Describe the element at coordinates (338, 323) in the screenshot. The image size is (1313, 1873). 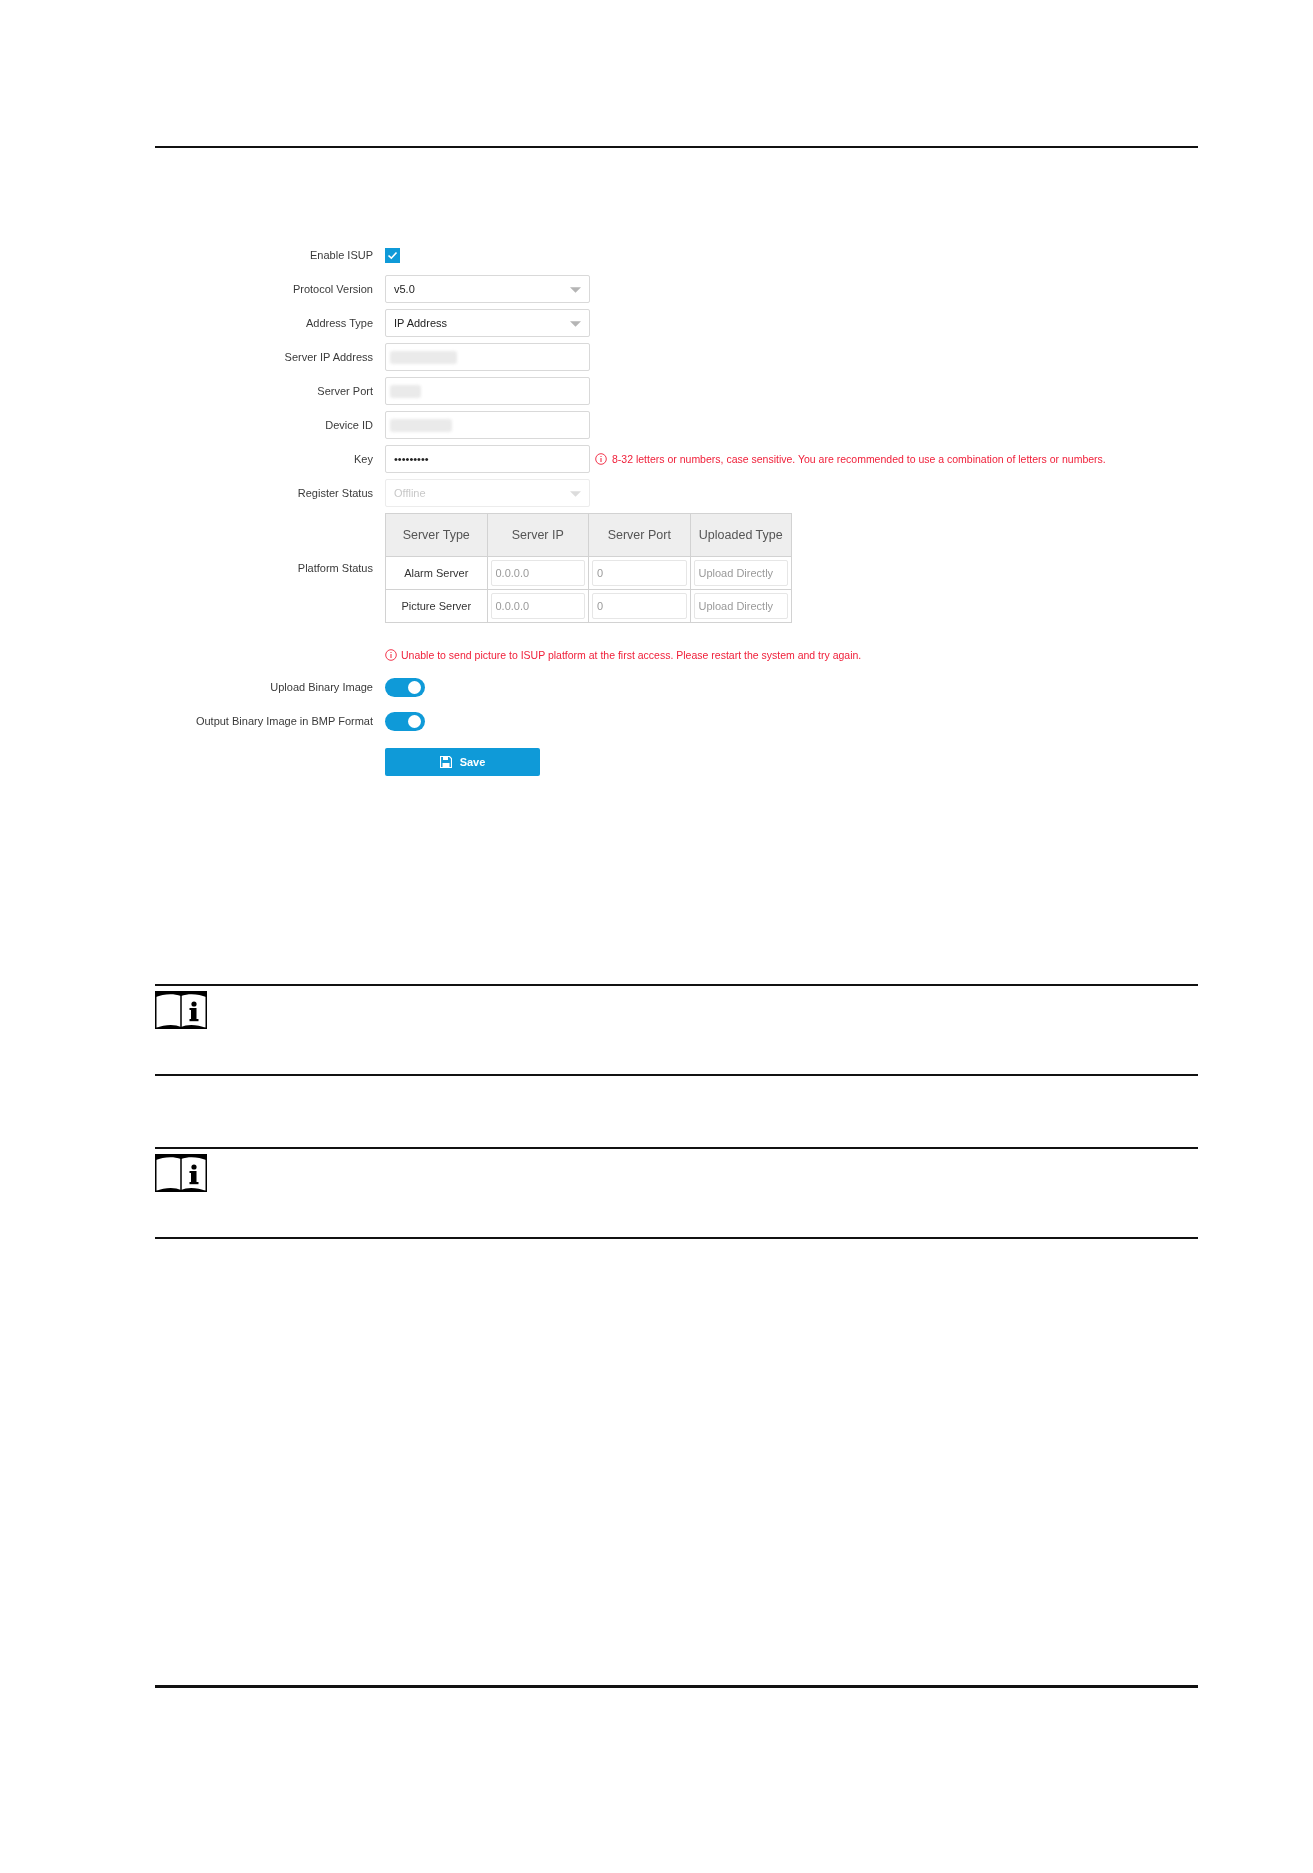
I see `field-label: Address Type` at that location.